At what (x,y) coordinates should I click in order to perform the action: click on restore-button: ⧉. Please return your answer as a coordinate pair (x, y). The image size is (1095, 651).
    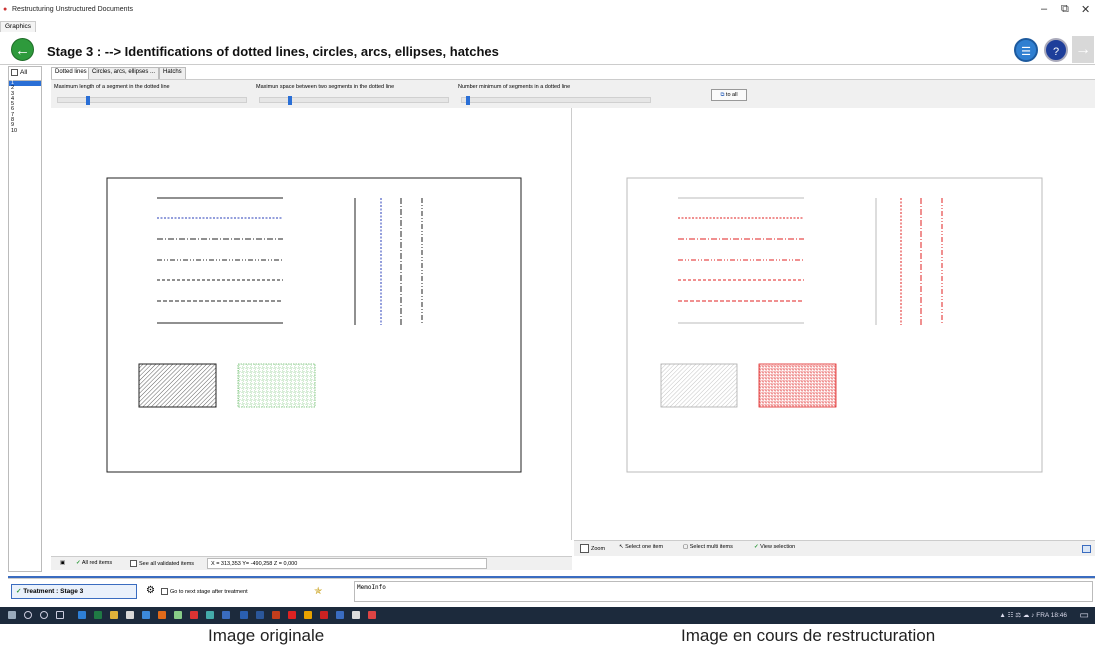
    Looking at the image, I should click on (1065, 9).